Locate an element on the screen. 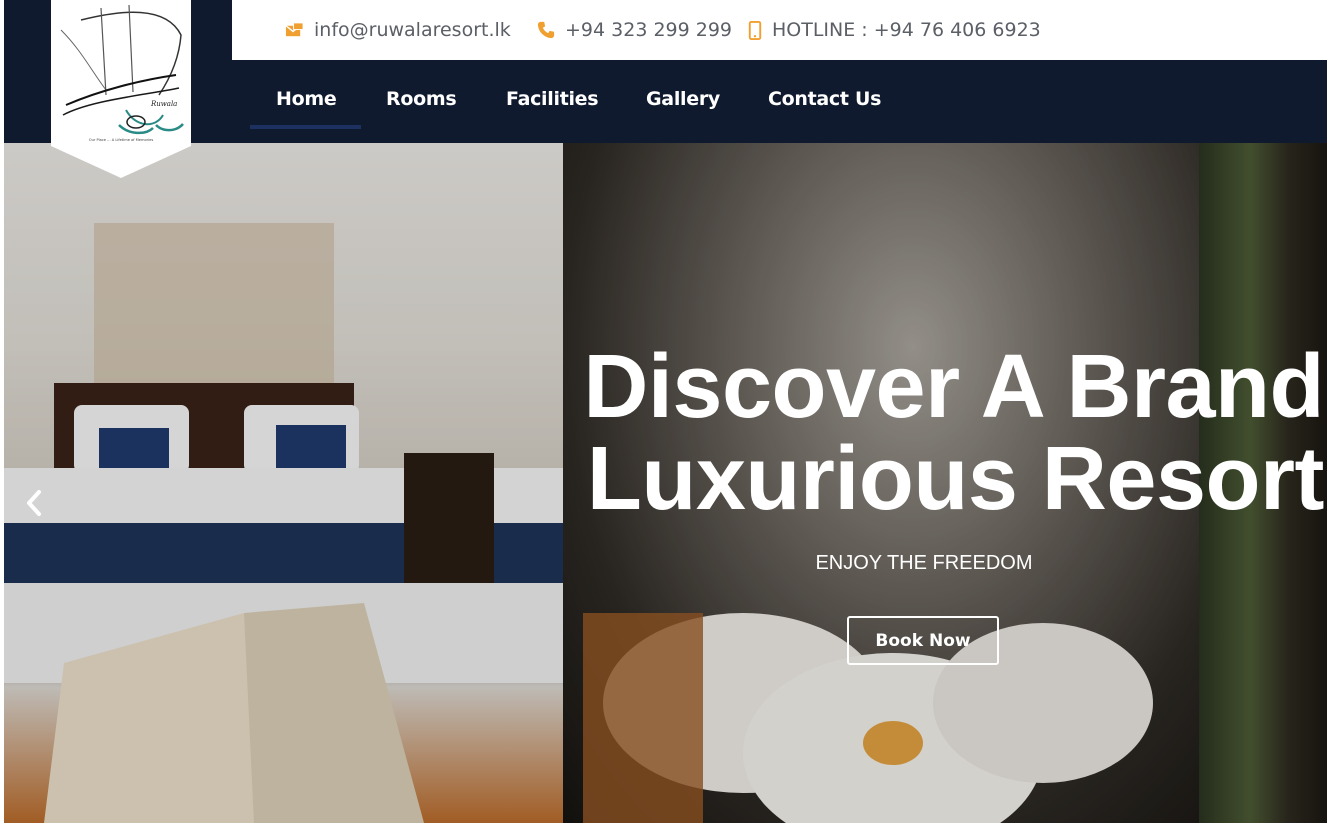 Image resolution: width=1327 pixels, height=823 pixels. hero-title-line-2: Luxurious Resort is located at coordinates (955, 479).